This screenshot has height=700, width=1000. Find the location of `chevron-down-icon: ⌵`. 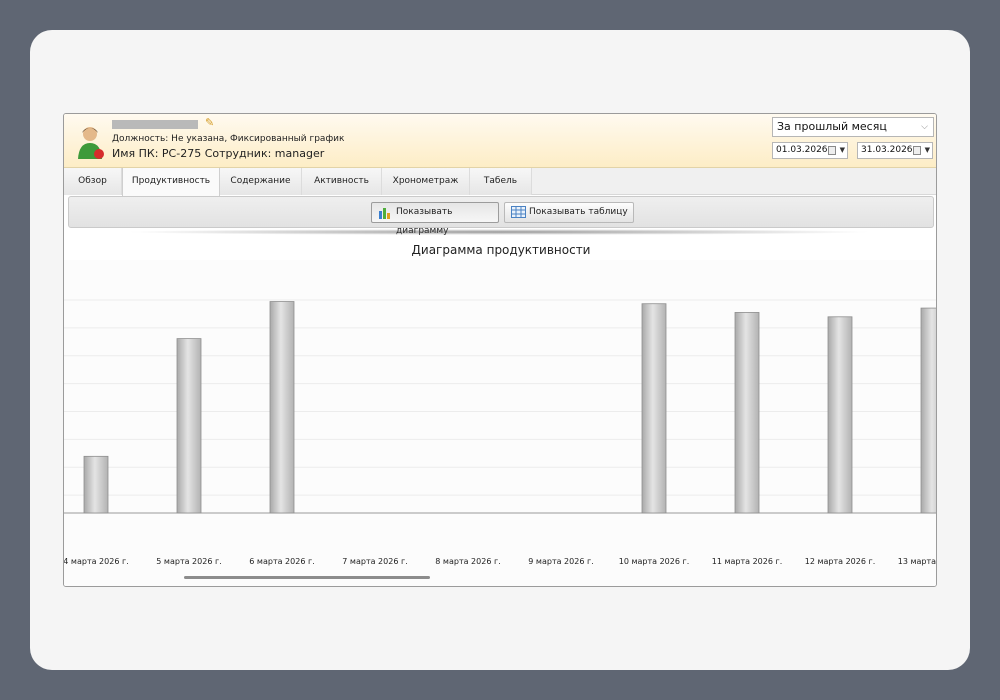

chevron-down-icon: ⌵ is located at coordinates (924, 127).